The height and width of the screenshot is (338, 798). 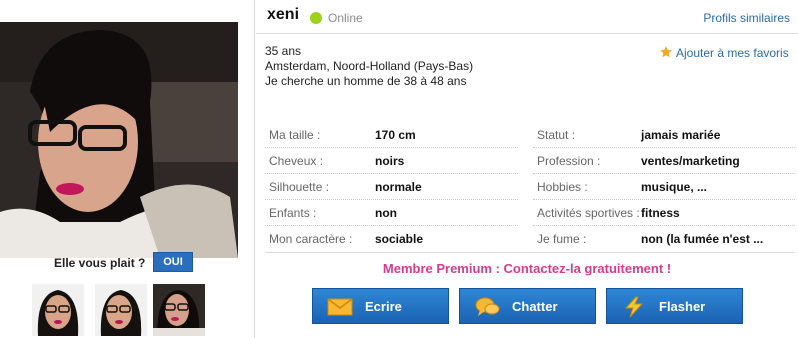 What do you see at coordinates (398, 187) in the screenshot?
I see `attribute-value: normale` at bounding box center [398, 187].